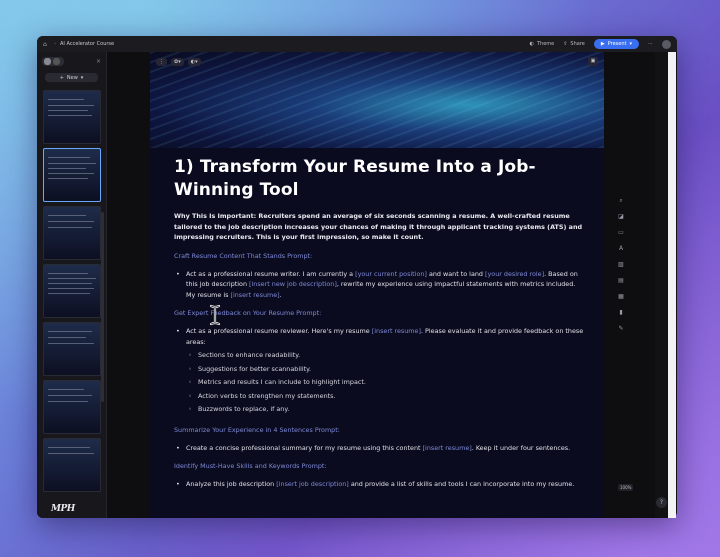 This screenshot has height=557, width=720. I want to click on list-view-icon, so click(56, 61).